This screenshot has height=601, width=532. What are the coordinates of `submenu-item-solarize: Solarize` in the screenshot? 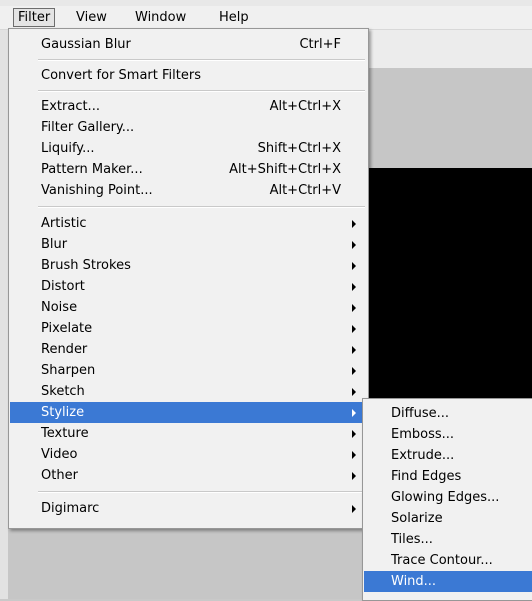 It's located at (448, 518).